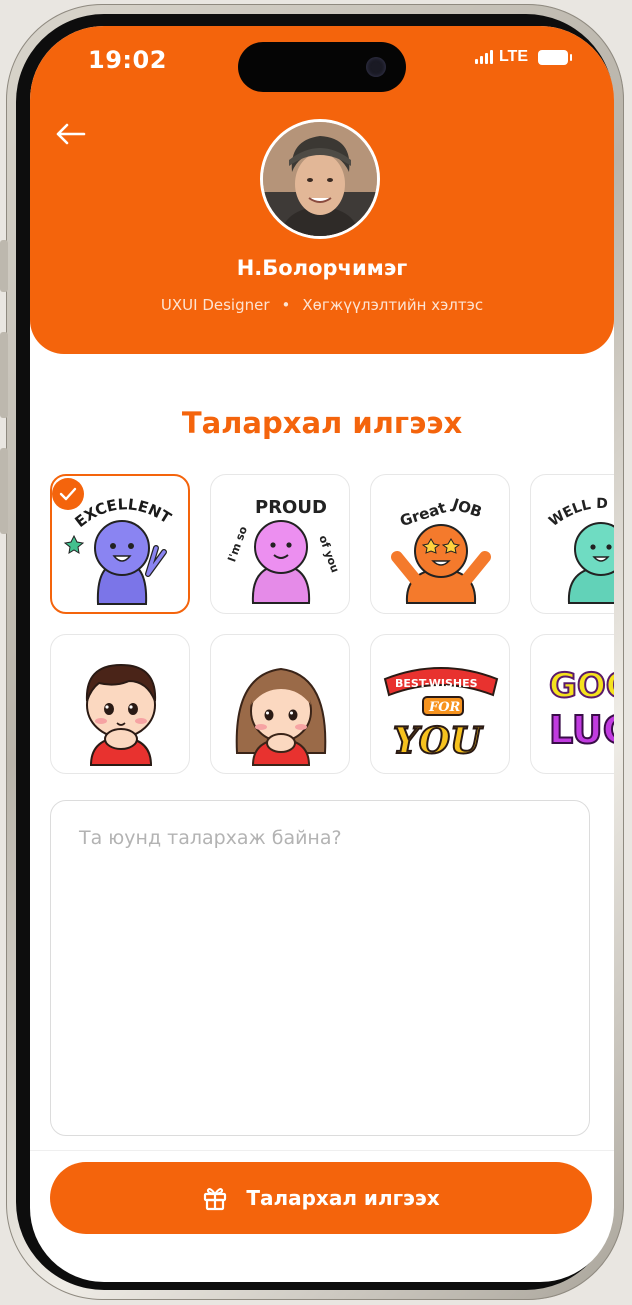 This screenshot has width=632, height=1305. What do you see at coordinates (121, 714) in the screenshot?
I see `boy-sticker-image` at bounding box center [121, 714].